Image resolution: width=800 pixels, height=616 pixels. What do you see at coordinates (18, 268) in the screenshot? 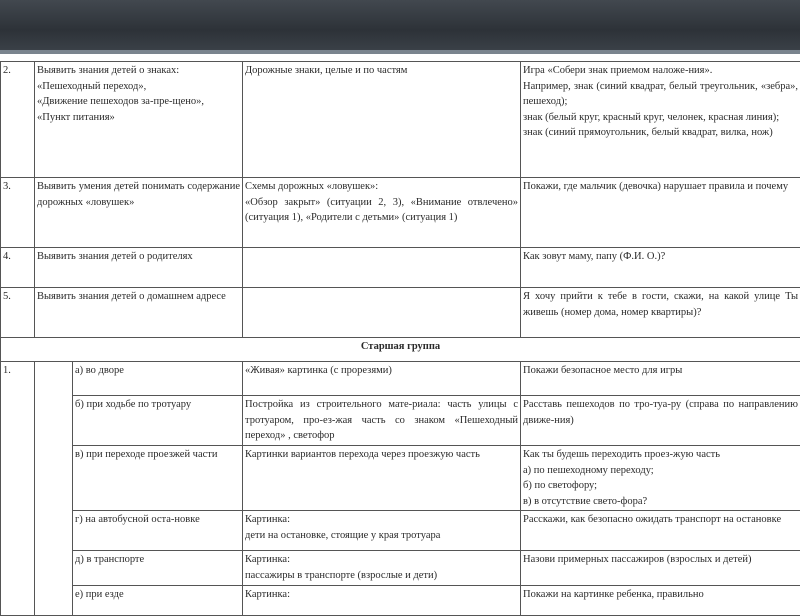
I see `row-number: 4.` at bounding box center [18, 268].